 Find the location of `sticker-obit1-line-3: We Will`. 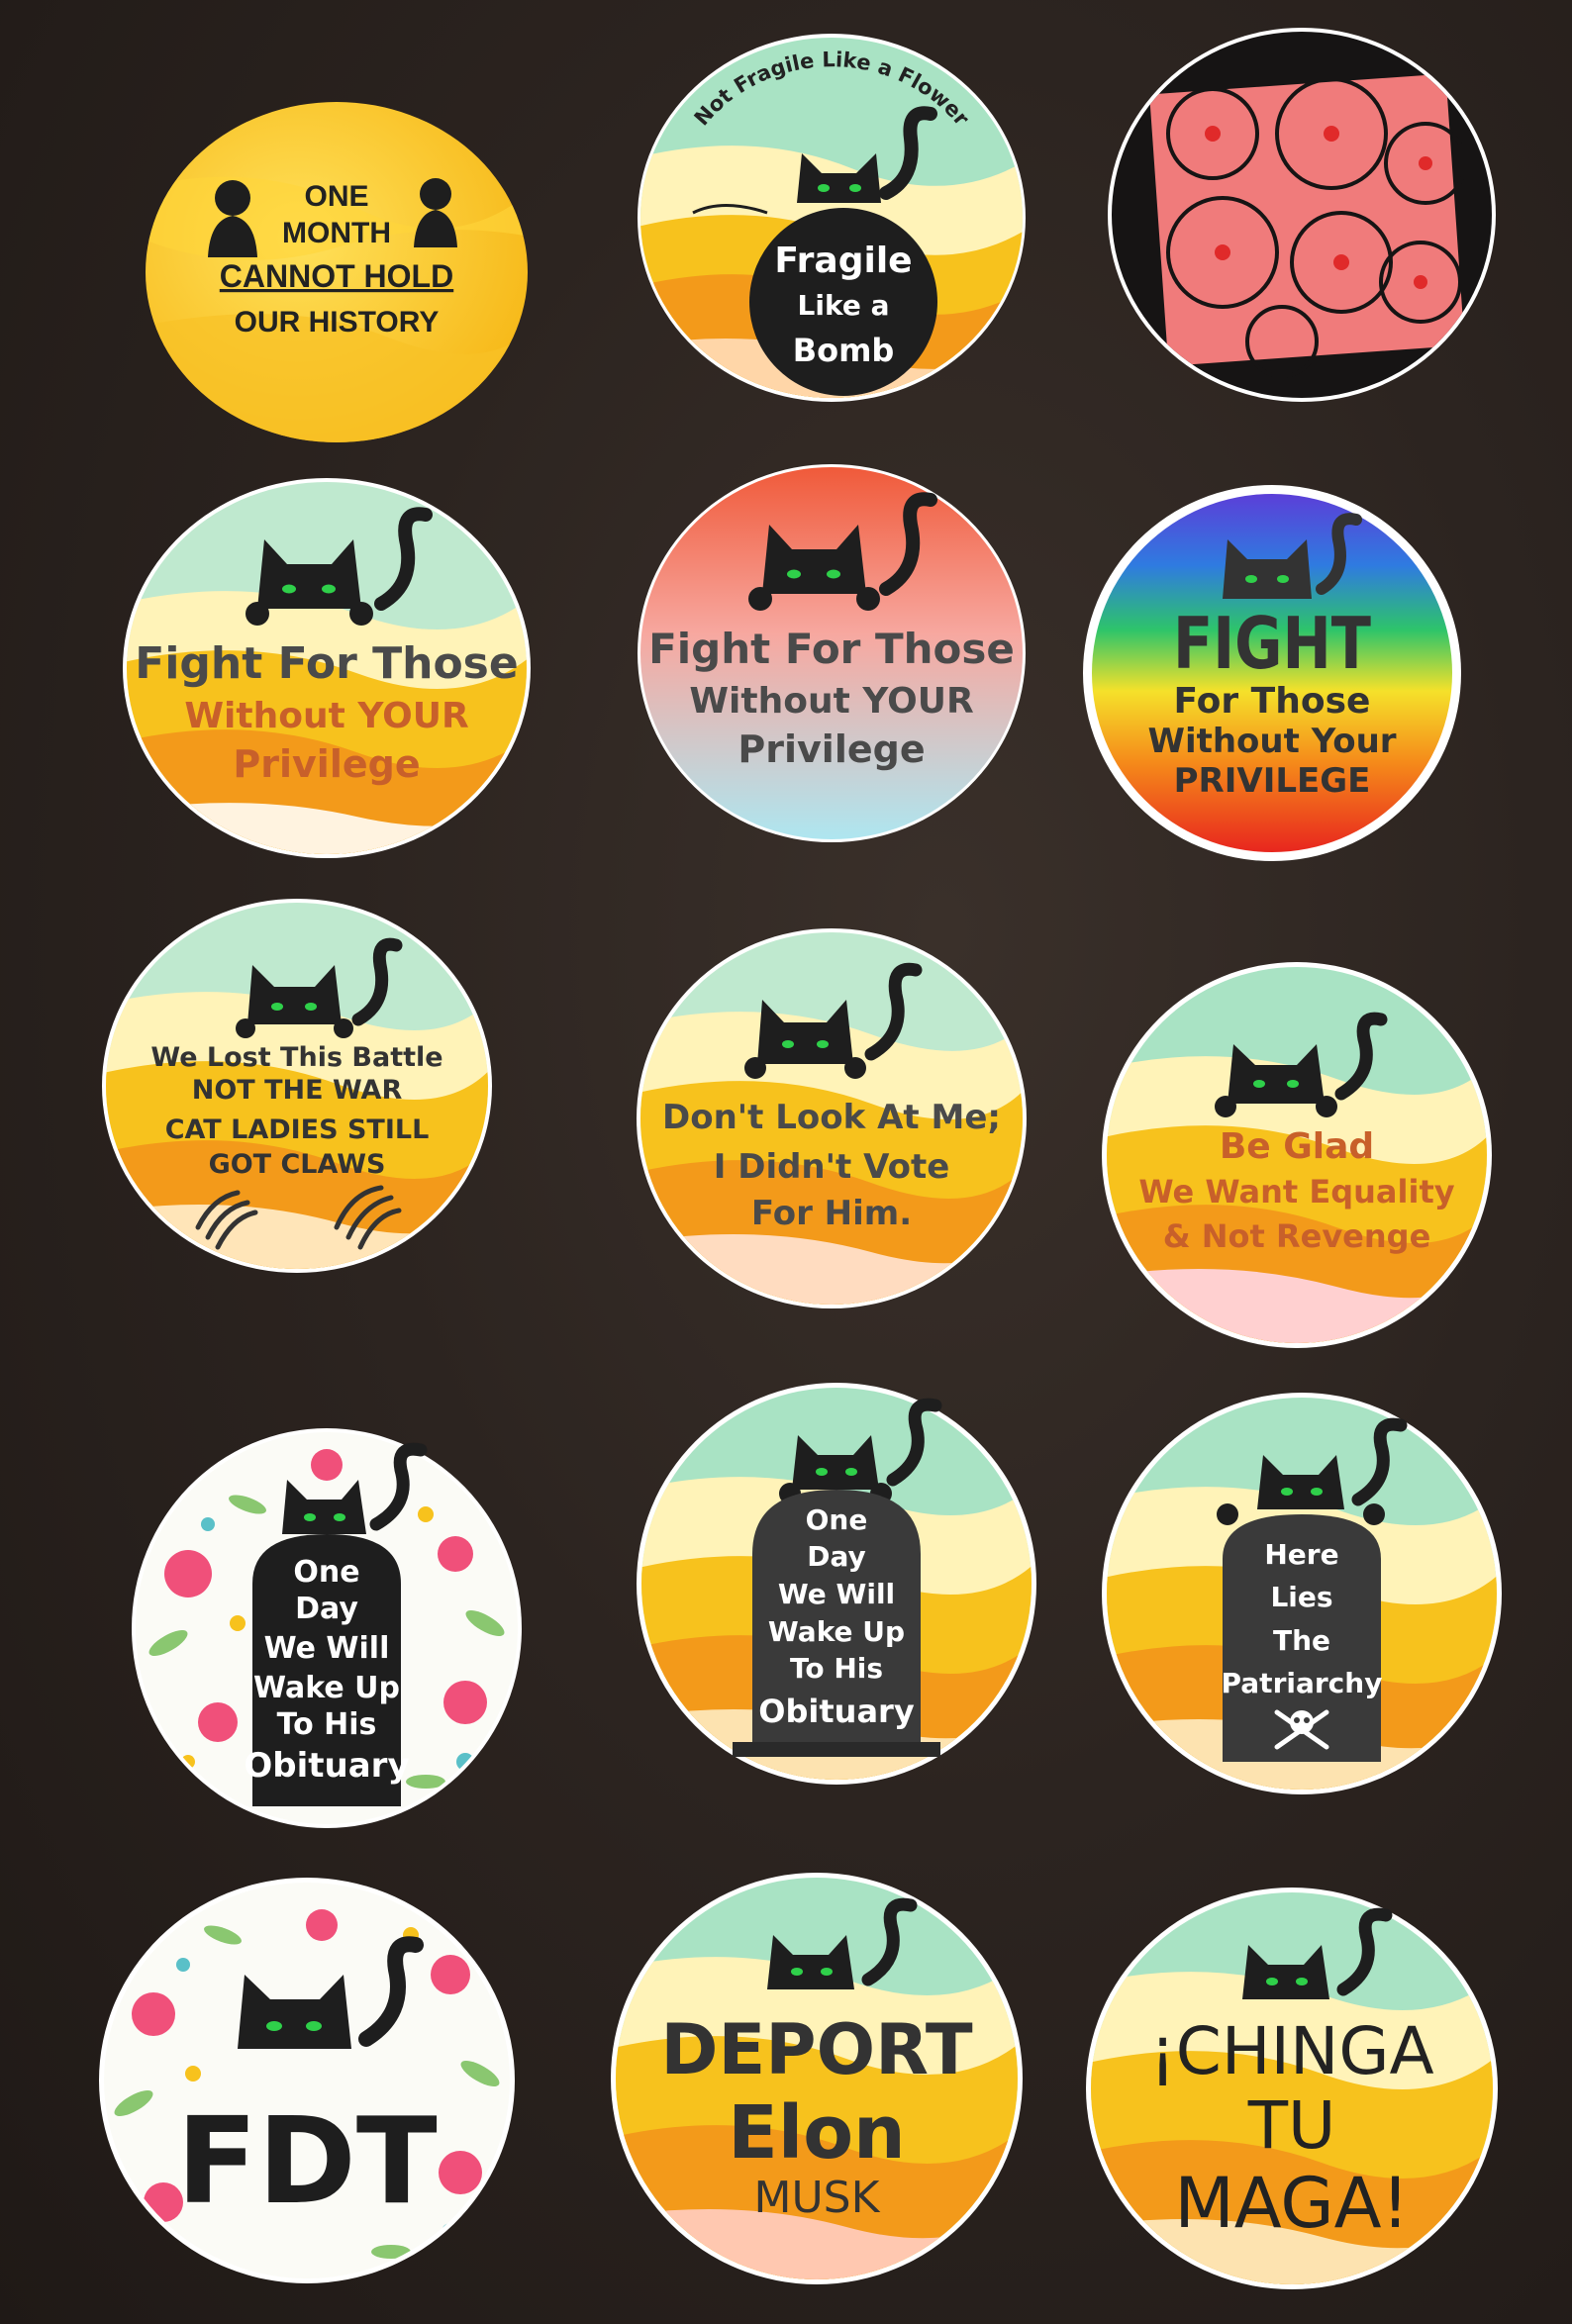

sticker-obit1-line-3: We Will is located at coordinates (327, 1648).